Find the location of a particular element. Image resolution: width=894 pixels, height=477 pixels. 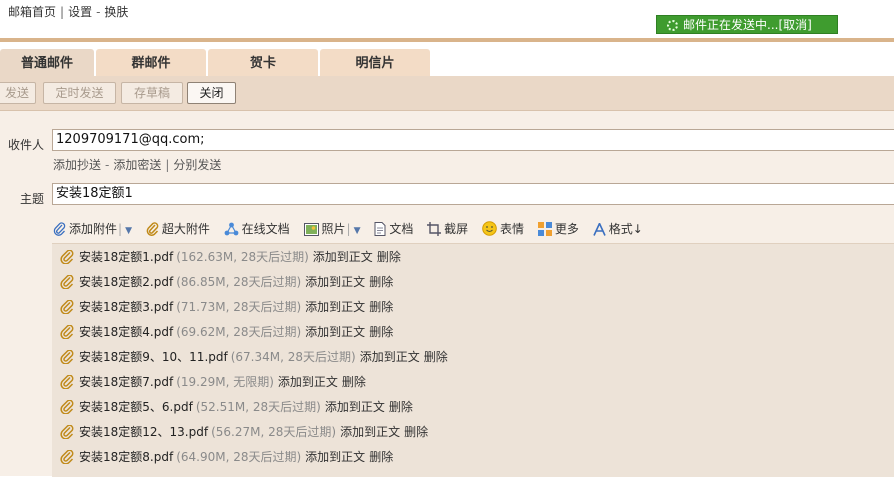

skin-link: 换肤 is located at coordinates (116, 12).